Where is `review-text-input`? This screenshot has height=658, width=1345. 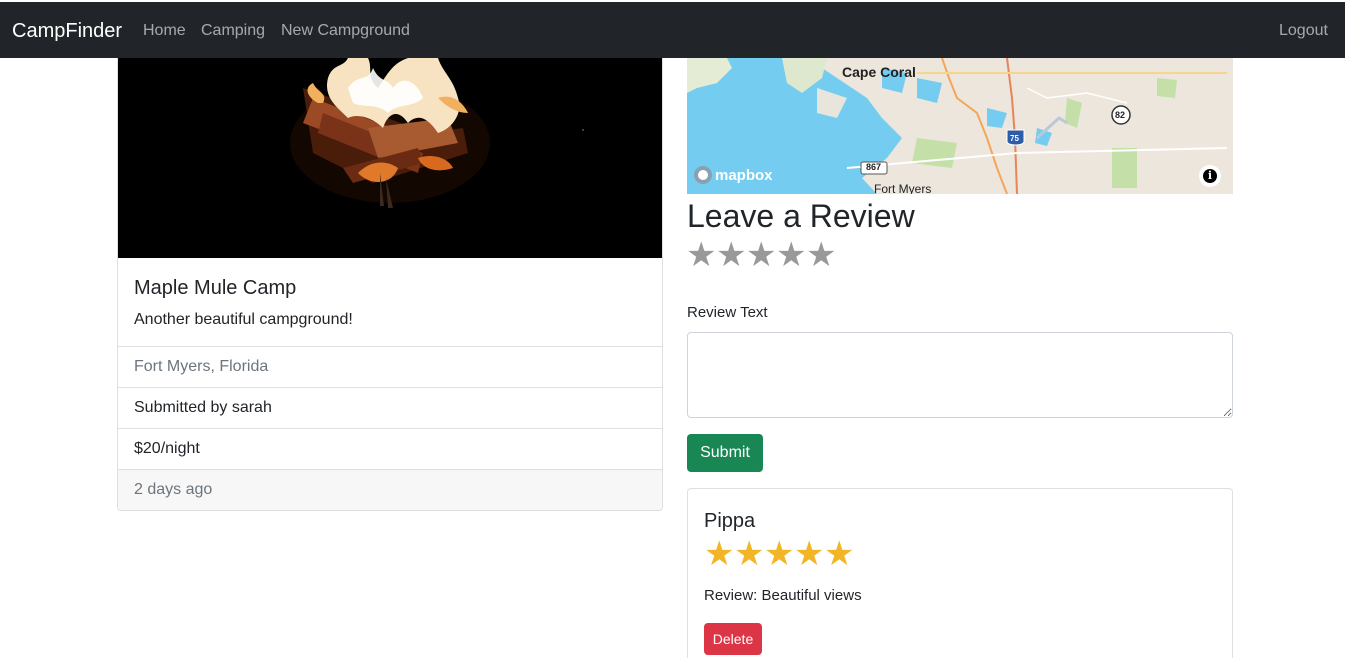 review-text-input is located at coordinates (960, 375).